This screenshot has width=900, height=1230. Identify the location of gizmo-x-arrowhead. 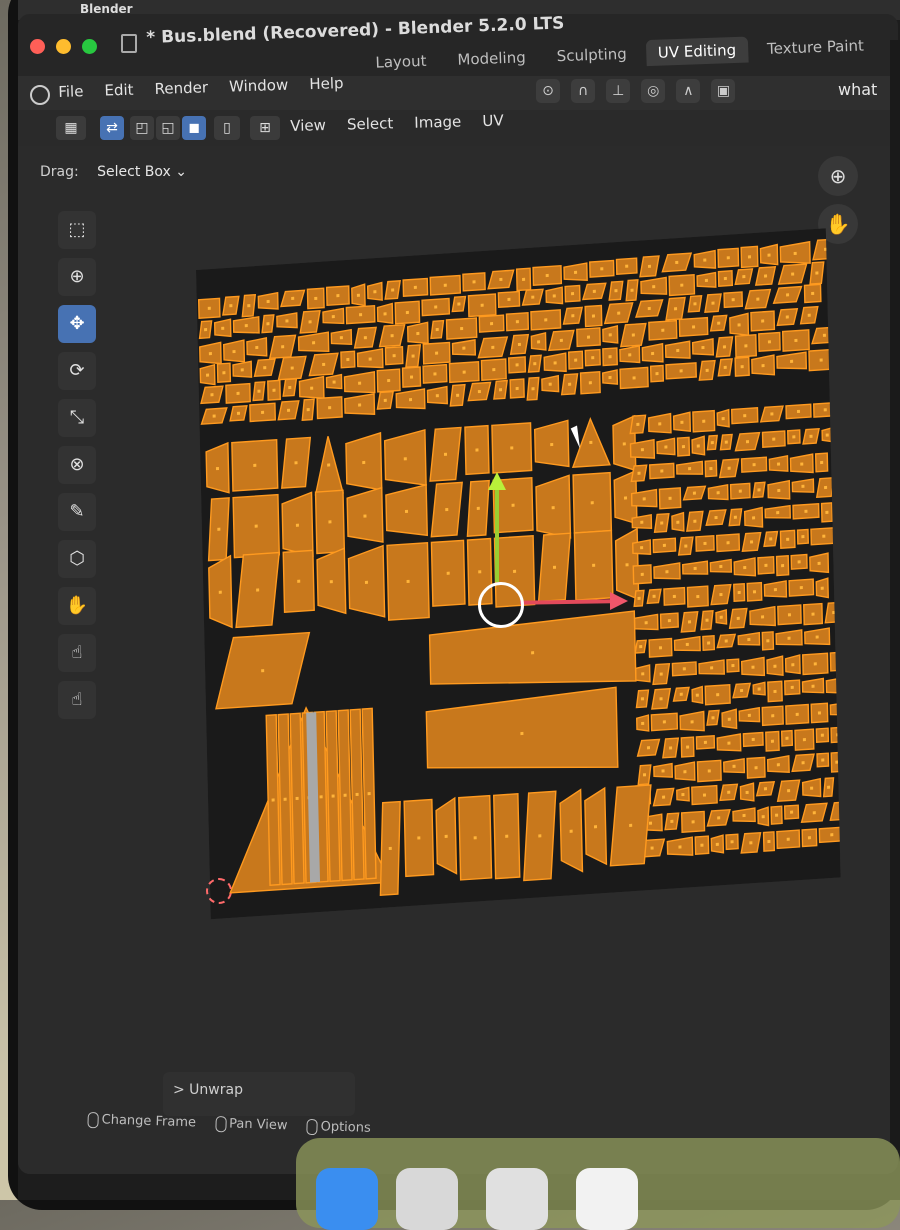
(619, 601).